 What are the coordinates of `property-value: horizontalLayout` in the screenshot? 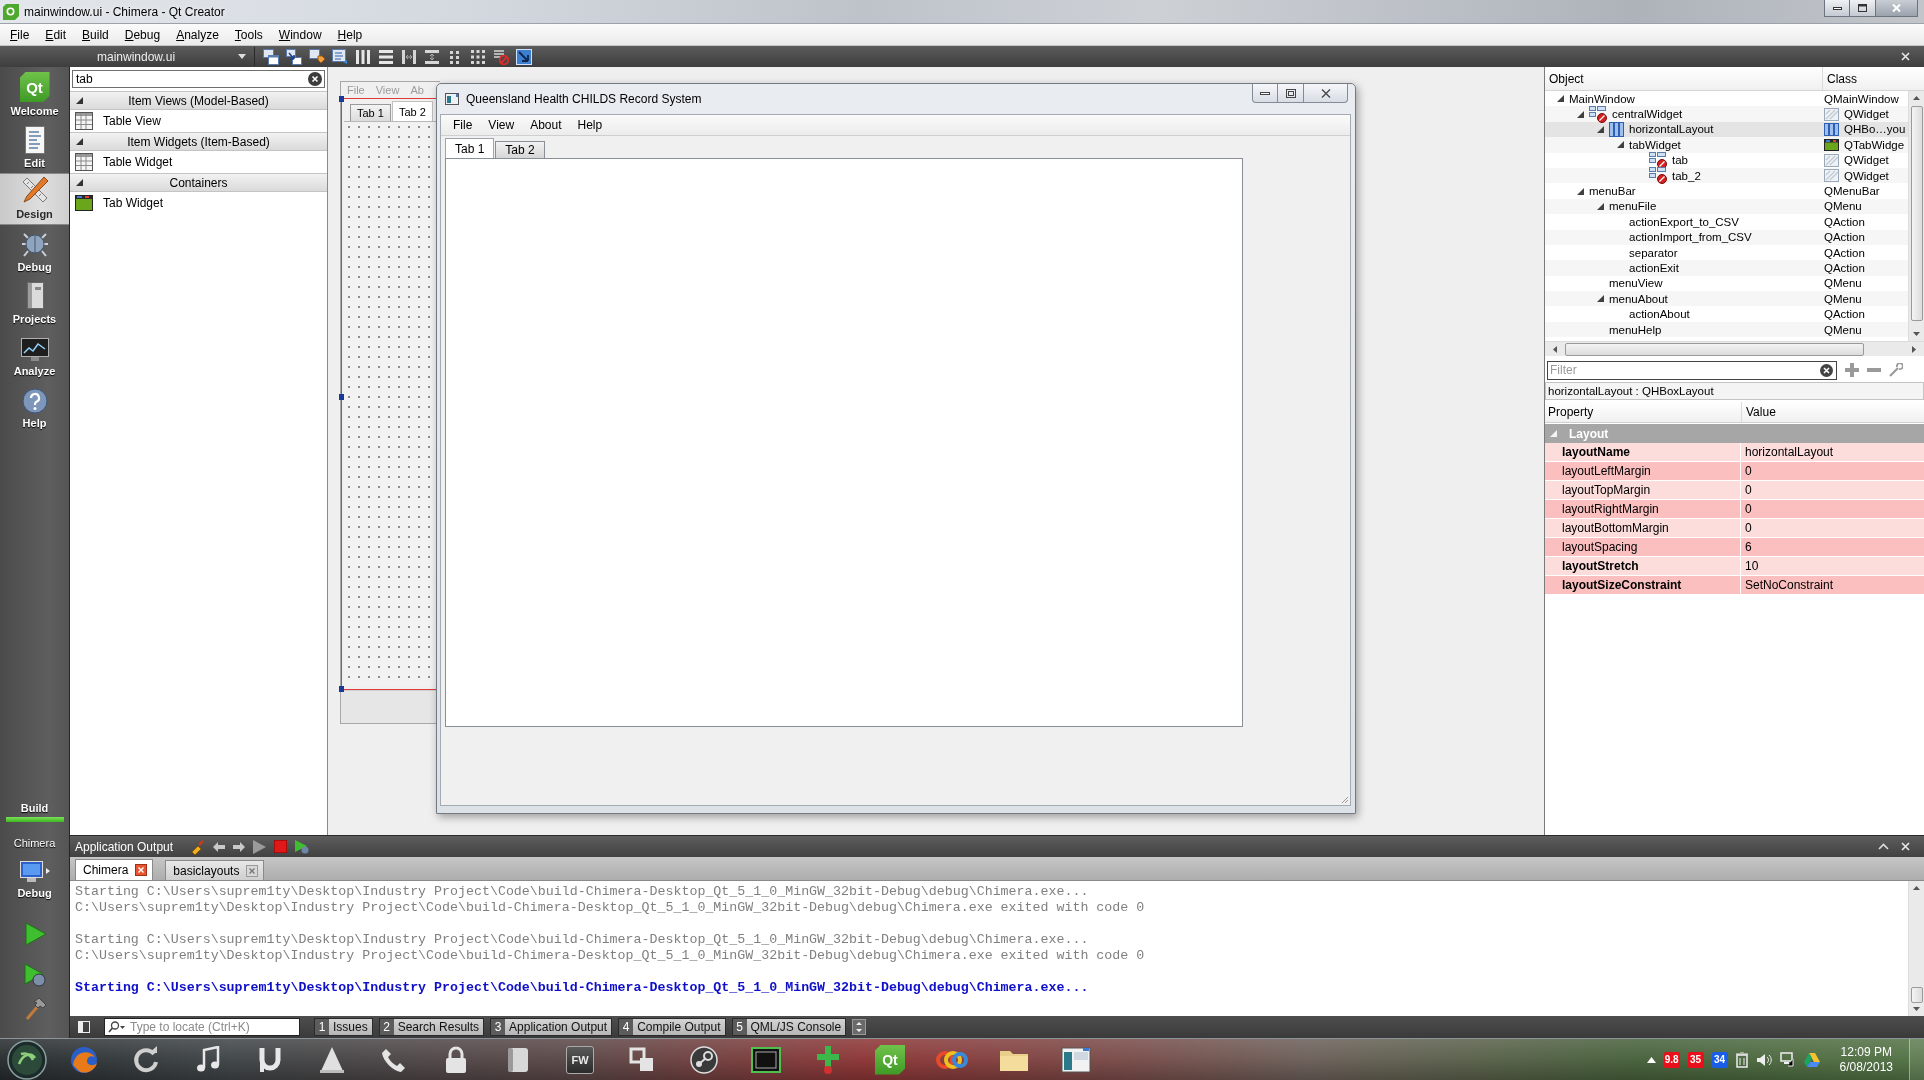 It's located at (1832, 452).